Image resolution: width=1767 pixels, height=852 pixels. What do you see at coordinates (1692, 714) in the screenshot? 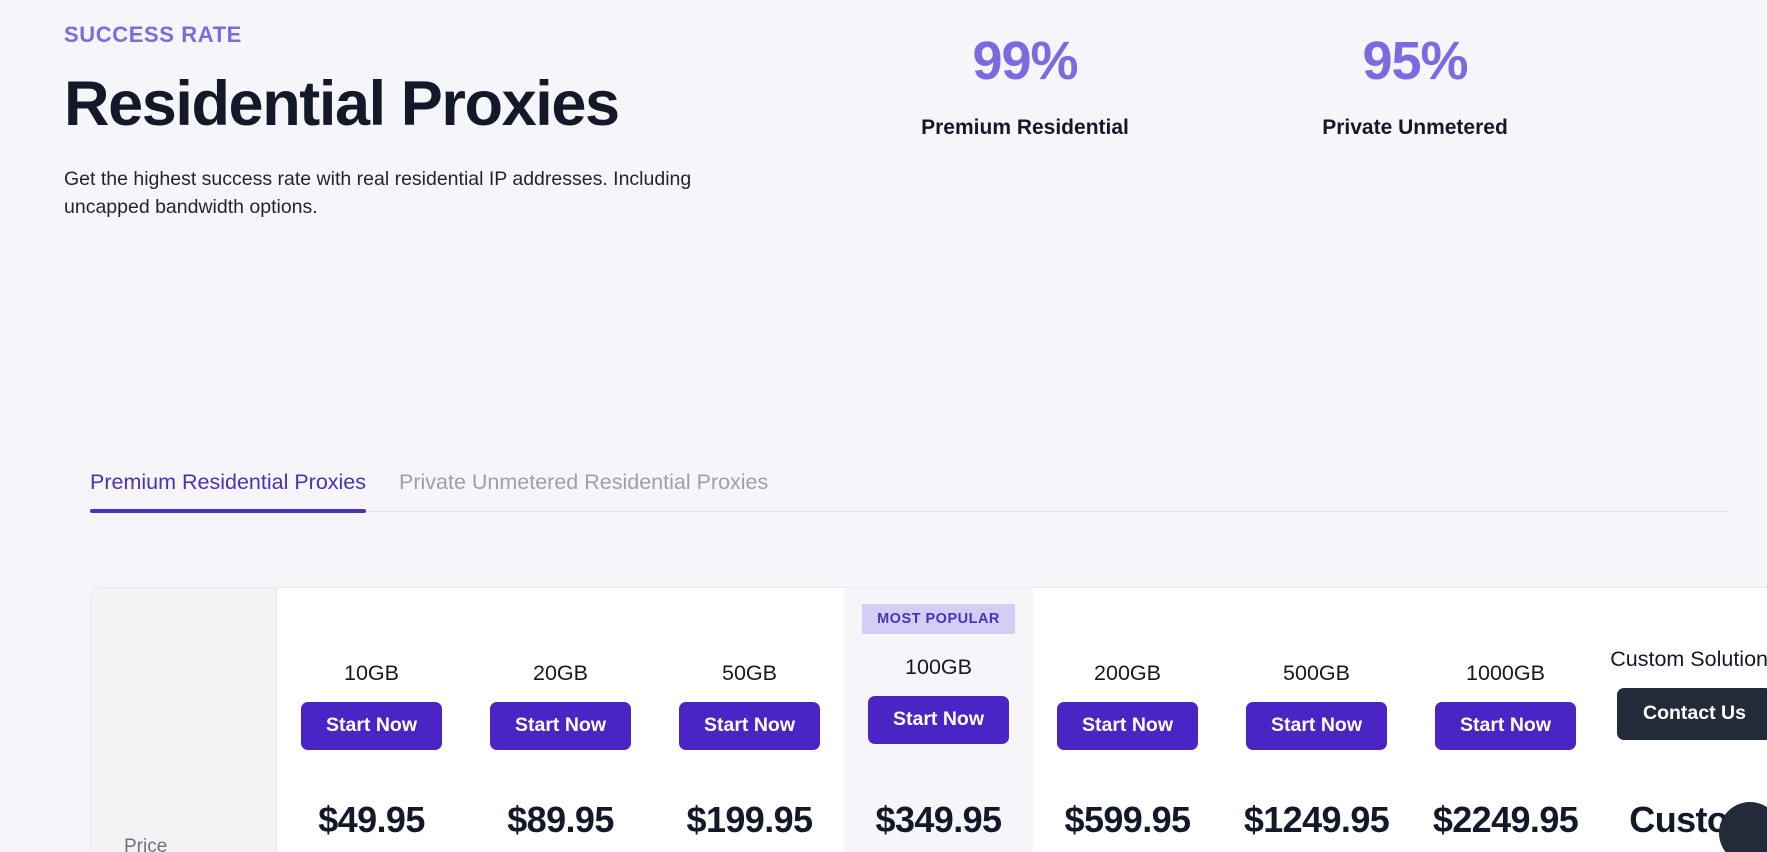
I see `contact-us-button: Contact Us` at bounding box center [1692, 714].